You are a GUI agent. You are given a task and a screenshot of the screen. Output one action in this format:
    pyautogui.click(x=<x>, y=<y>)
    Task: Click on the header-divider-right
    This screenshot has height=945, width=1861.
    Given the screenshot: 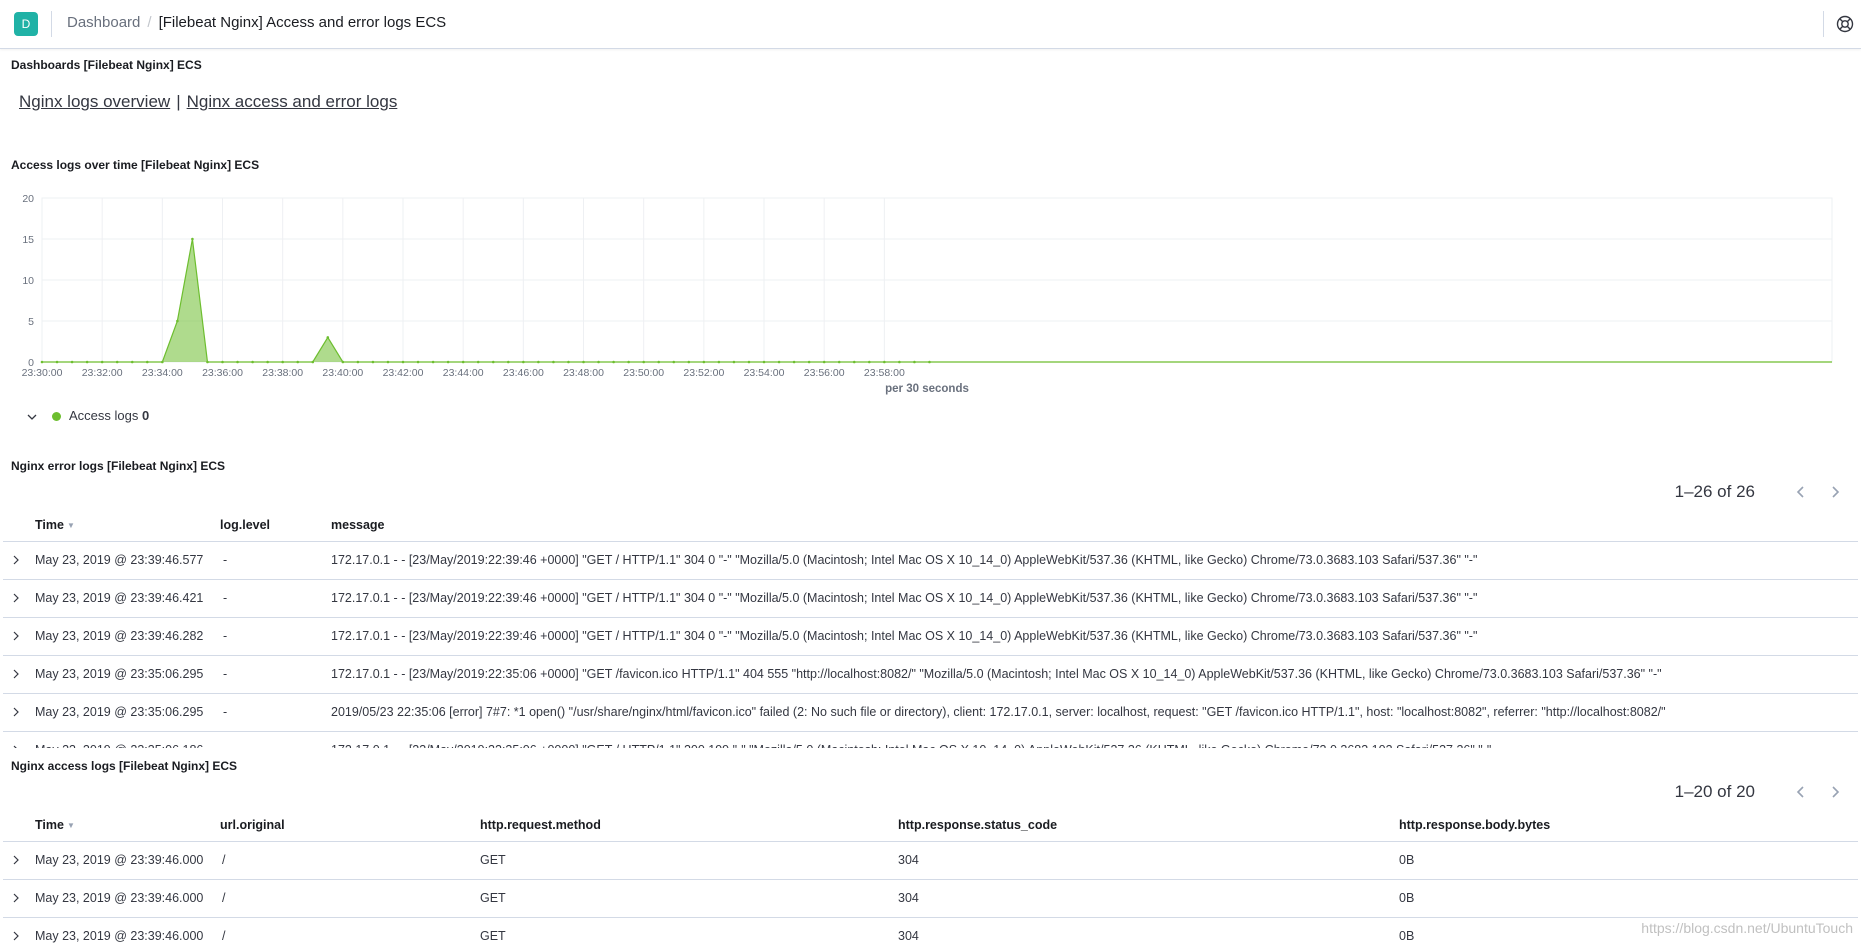 What is the action you would take?
    pyautogui.click(x=1823, y=24)
    